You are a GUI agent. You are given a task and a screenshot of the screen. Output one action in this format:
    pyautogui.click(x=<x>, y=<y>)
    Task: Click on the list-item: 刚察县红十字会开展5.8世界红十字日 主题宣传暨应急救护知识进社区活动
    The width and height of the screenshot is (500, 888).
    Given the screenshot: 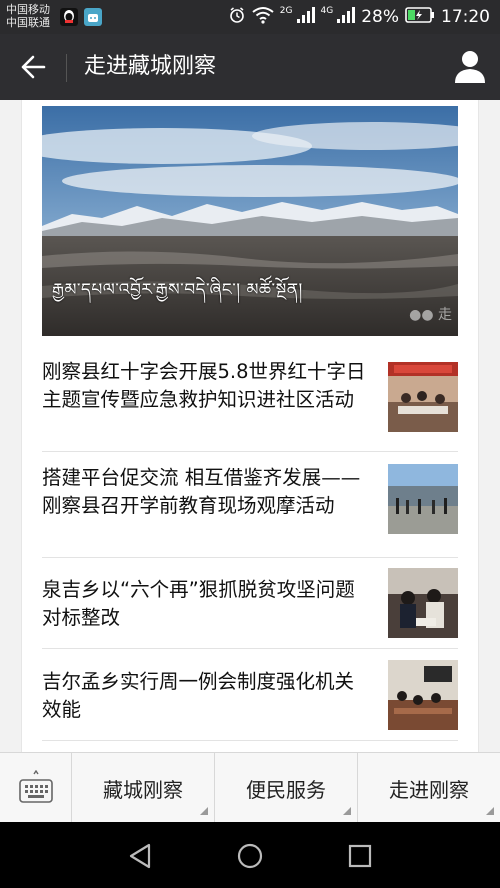 What is the action you would take?
    pyautogui.click(x=250, y=400)
    